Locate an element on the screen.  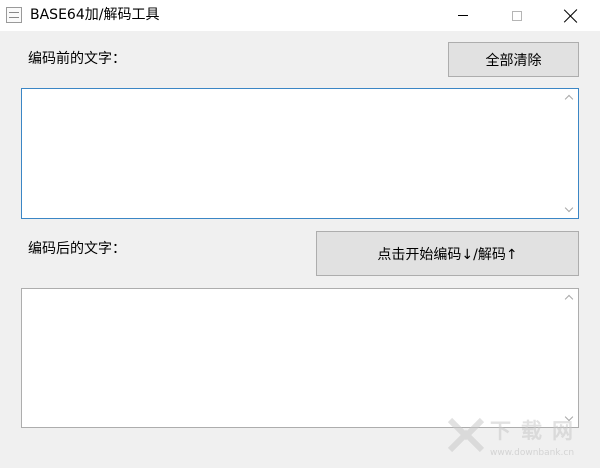
close-icon is located at coordinates (571, 16).